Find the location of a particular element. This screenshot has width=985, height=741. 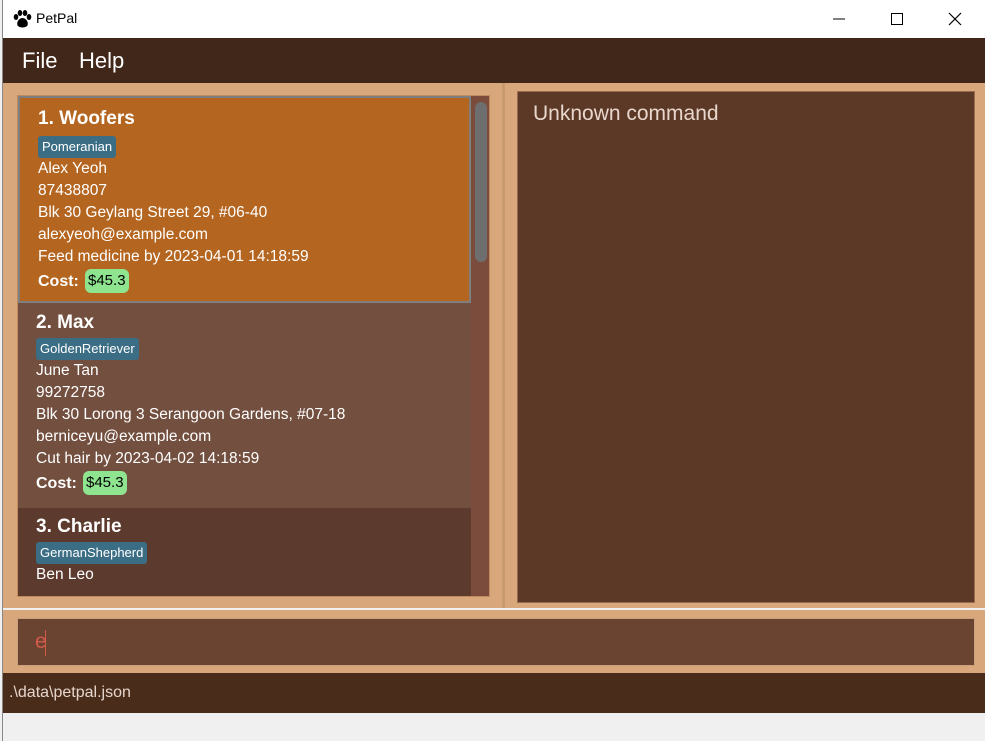

menu-file: File is located at coordinates (39, 61).